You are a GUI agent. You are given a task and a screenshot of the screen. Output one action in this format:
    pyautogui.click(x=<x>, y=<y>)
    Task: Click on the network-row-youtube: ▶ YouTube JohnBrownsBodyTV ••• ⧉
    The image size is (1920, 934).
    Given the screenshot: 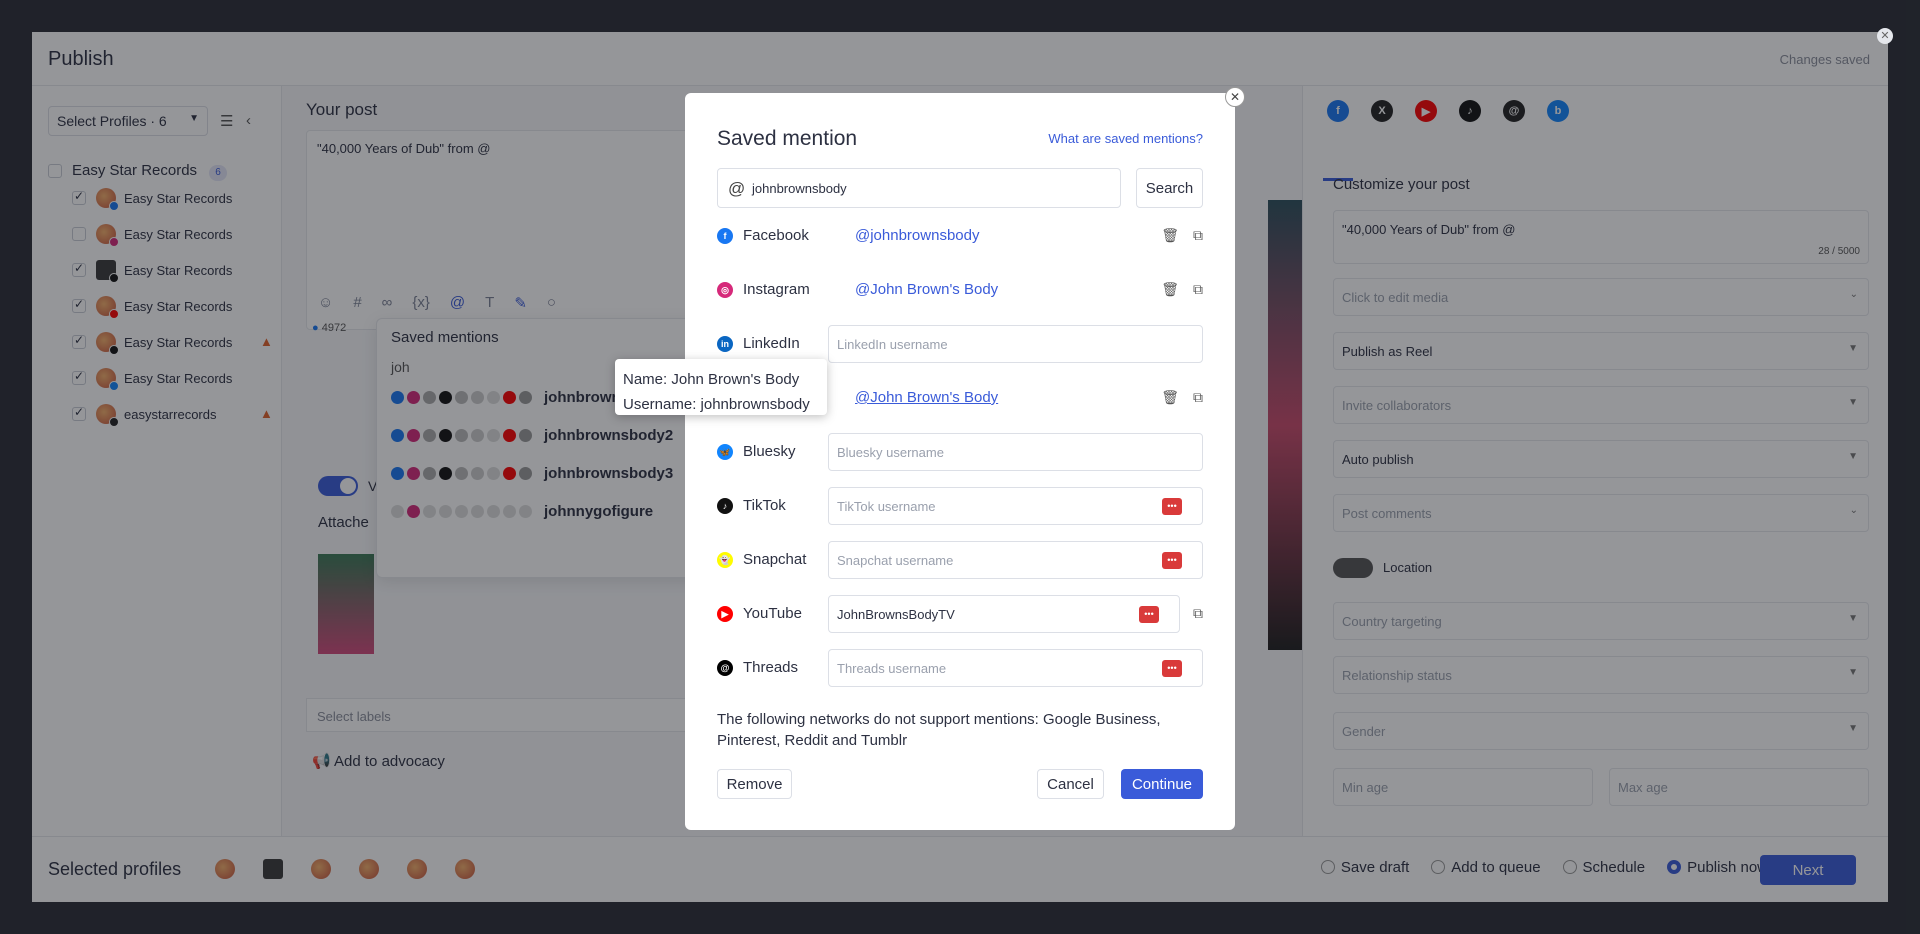 What is the action you would take?
    pyautogui.click(x=960, y=614)
    